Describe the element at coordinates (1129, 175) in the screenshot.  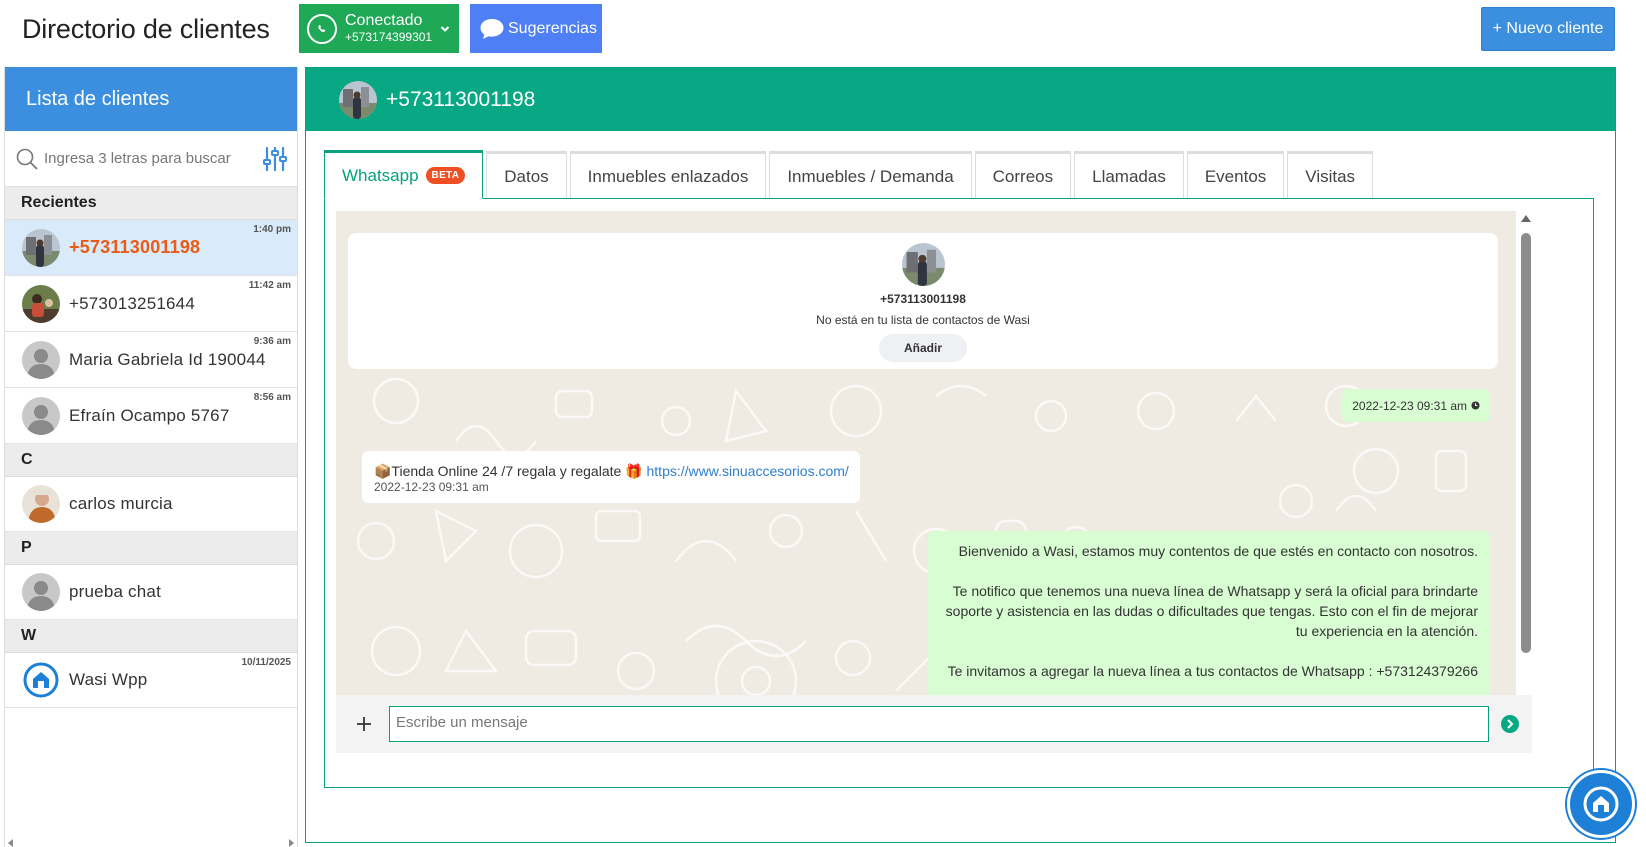
I see `tab-llamadas: Llamadas` at that location.